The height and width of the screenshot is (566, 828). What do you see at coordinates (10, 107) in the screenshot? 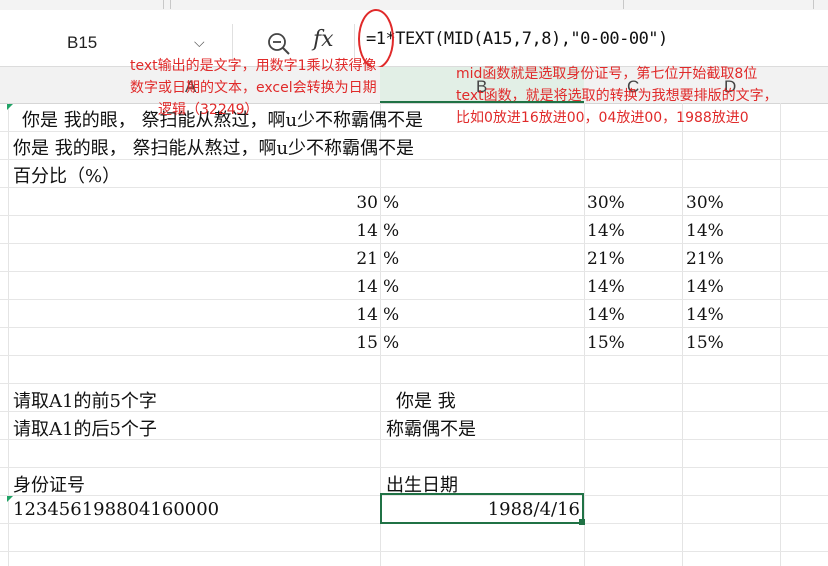
I see `cell-indicator` at bounding box center [10, 107].